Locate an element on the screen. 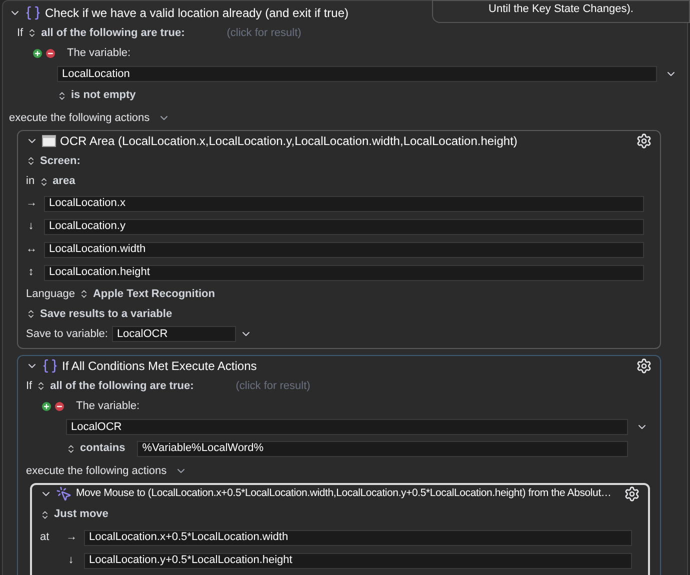  screen-menu: Screen: is located at coordinates (60, 161).